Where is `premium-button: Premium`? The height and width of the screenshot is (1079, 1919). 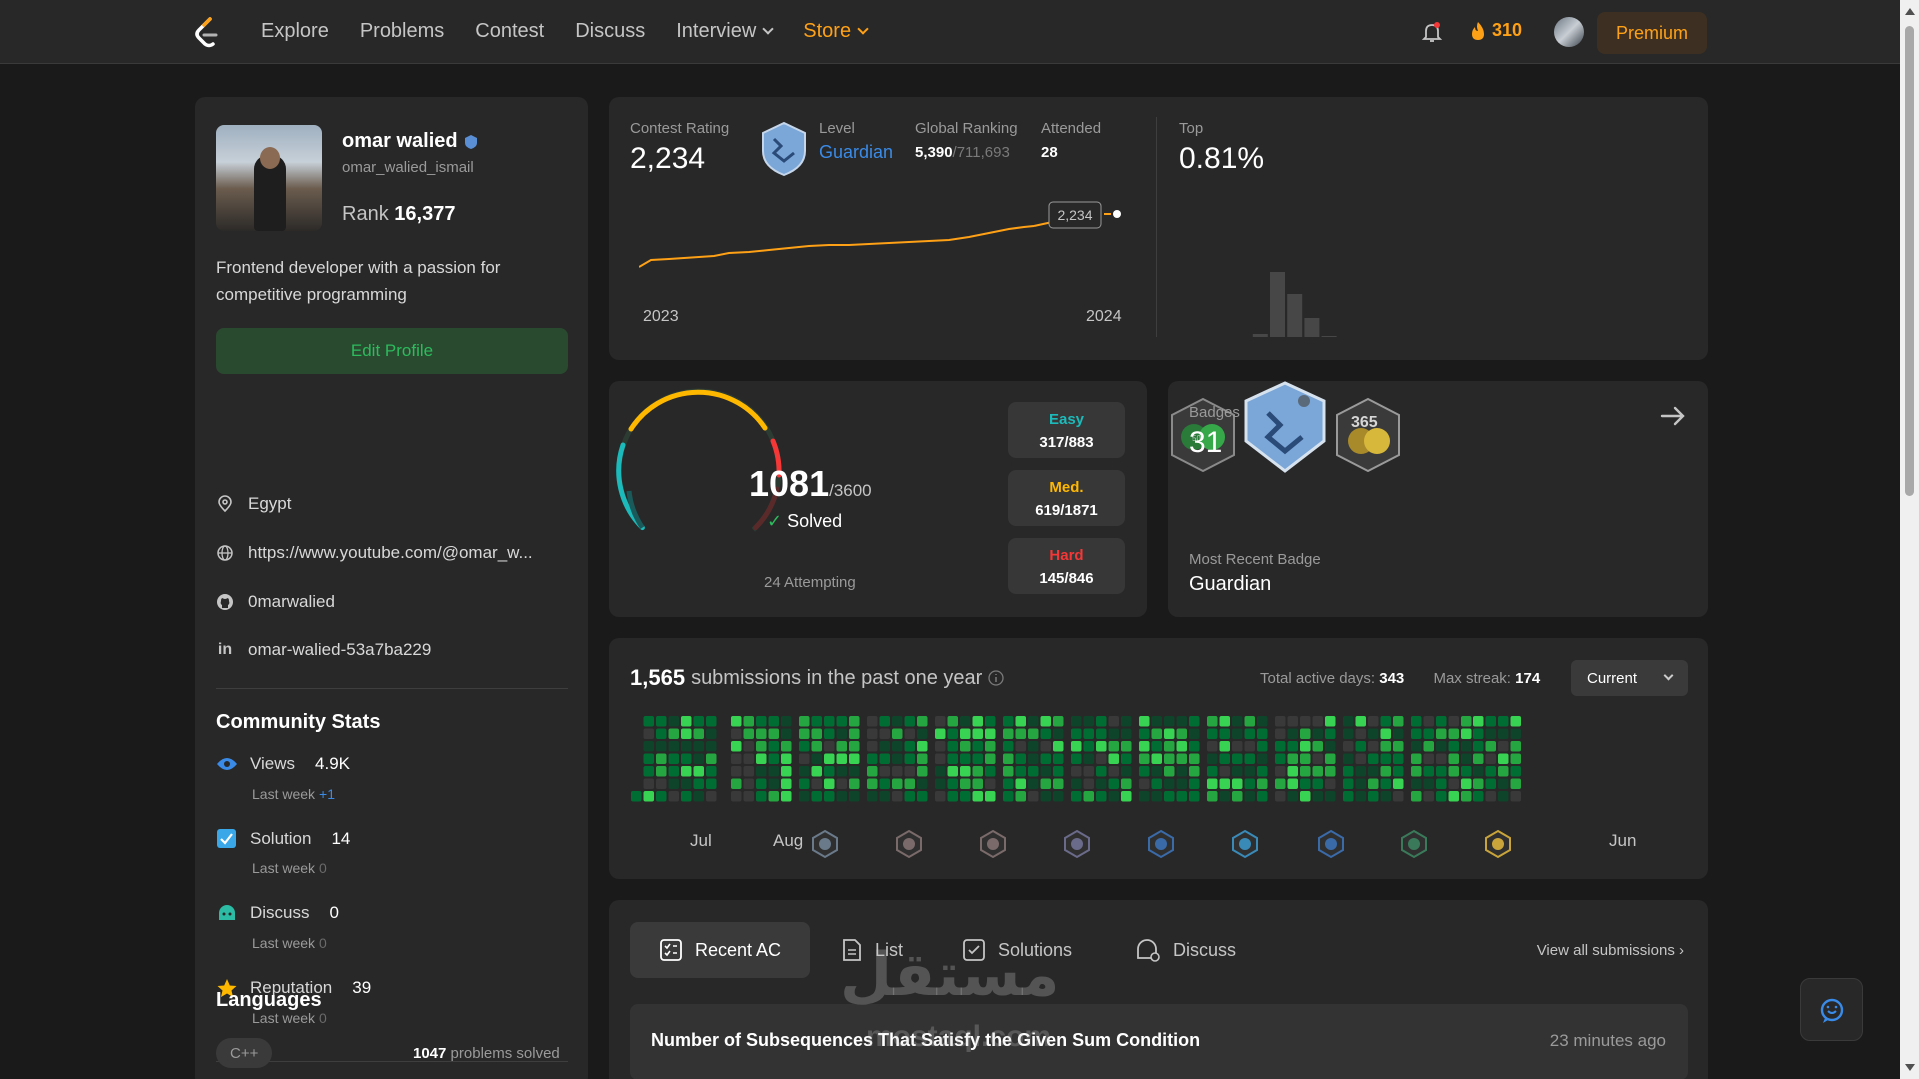
premium-button: Premium is located at coordinates (1652, 33).